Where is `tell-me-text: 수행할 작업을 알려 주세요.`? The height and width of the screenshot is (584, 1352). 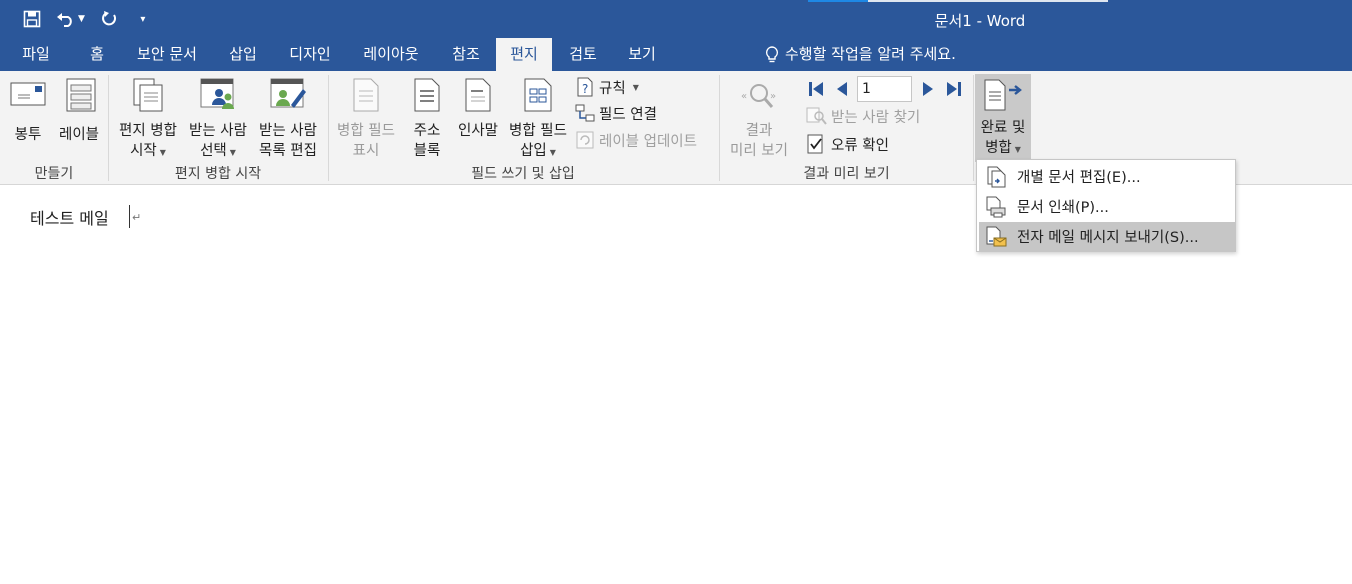 tell-me-text: 수행할 작업을 알려 주세요. is located at coordinates (870, 54).